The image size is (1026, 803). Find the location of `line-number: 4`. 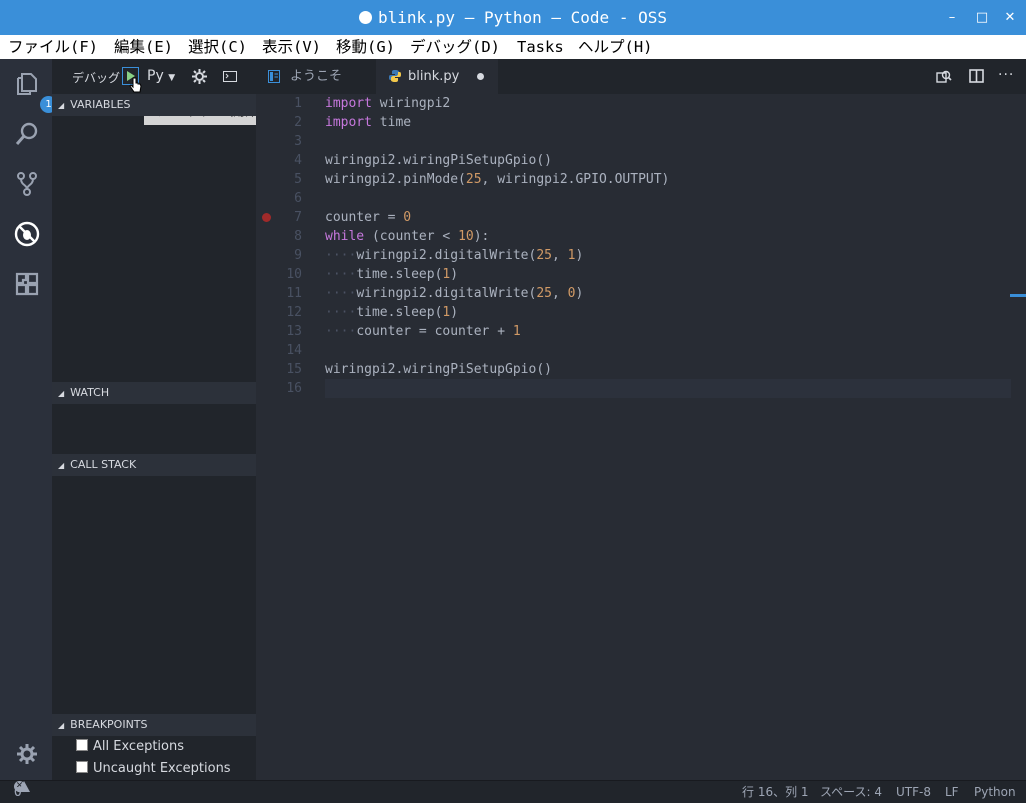

line-number: 4 is located at coordinates (298, 160).